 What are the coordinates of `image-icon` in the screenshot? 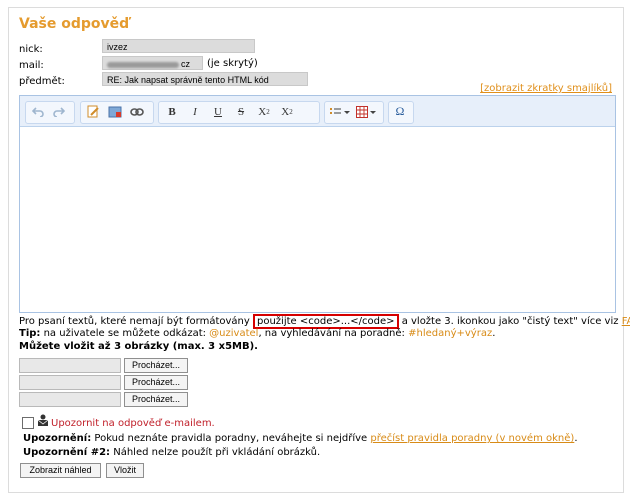 It's located at (115, 111).